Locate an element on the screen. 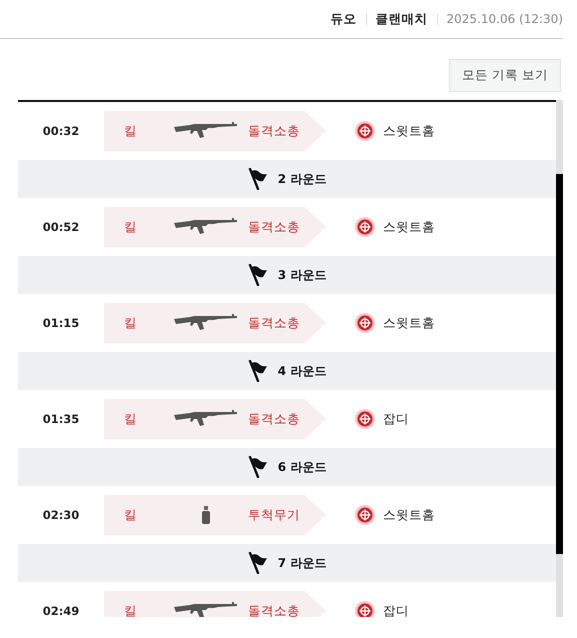 The image size is (577, 638). weapon-name: 투척무기 is located at coordinates (274, 515).